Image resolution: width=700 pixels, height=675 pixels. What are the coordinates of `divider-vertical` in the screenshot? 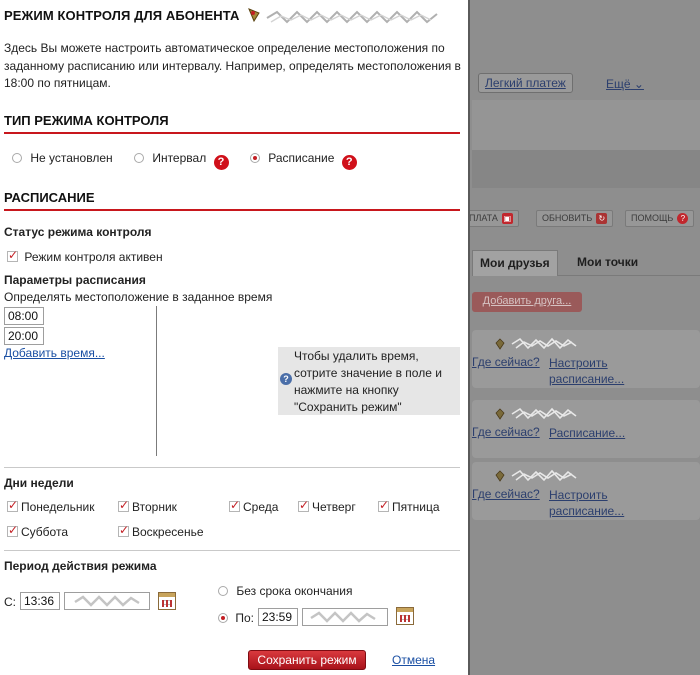 It's located at (156, 381).